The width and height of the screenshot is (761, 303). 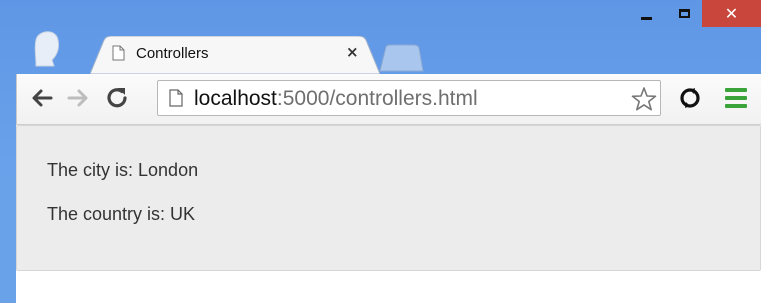 What do you see at coordinates (47, 47) in the screenshot?
I see `profile-avatar-icon` at bounding box center [47, 47].